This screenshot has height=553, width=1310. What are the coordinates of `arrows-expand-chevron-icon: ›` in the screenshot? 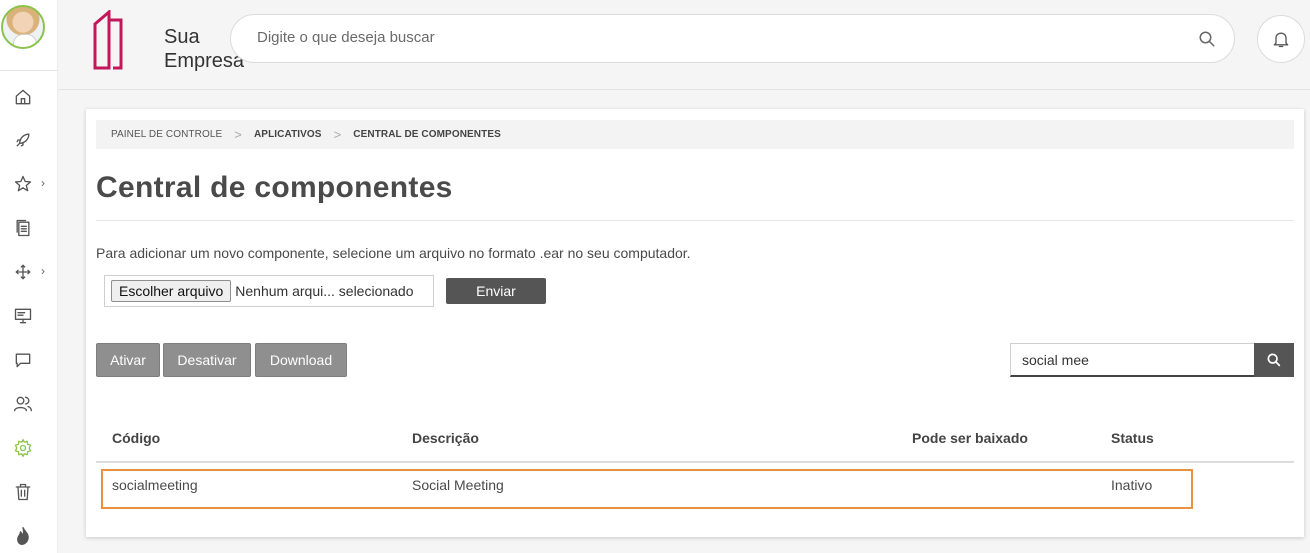 It's located at (43, 271).